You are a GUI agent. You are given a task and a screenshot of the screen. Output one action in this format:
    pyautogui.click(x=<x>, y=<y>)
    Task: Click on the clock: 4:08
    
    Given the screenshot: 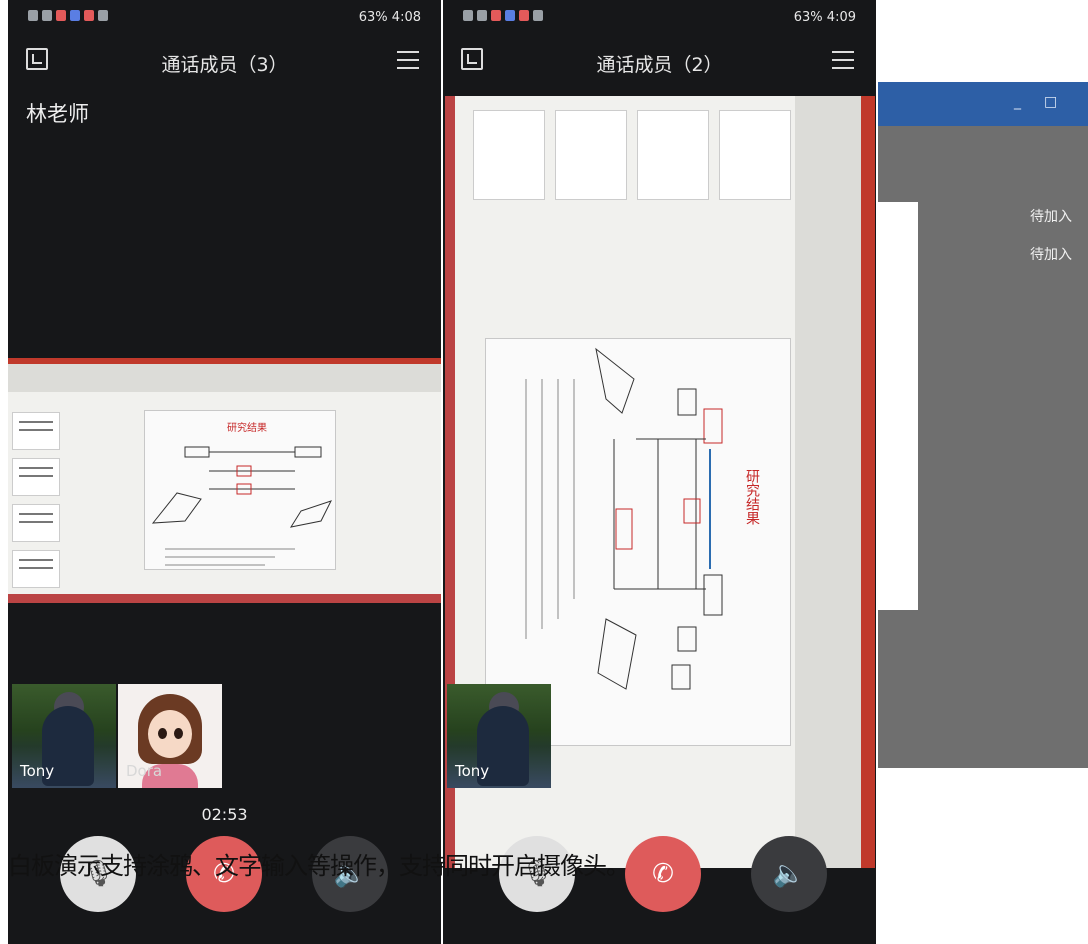 What is the action you would take?
    pyautogui.click(x=406, y=17)
    